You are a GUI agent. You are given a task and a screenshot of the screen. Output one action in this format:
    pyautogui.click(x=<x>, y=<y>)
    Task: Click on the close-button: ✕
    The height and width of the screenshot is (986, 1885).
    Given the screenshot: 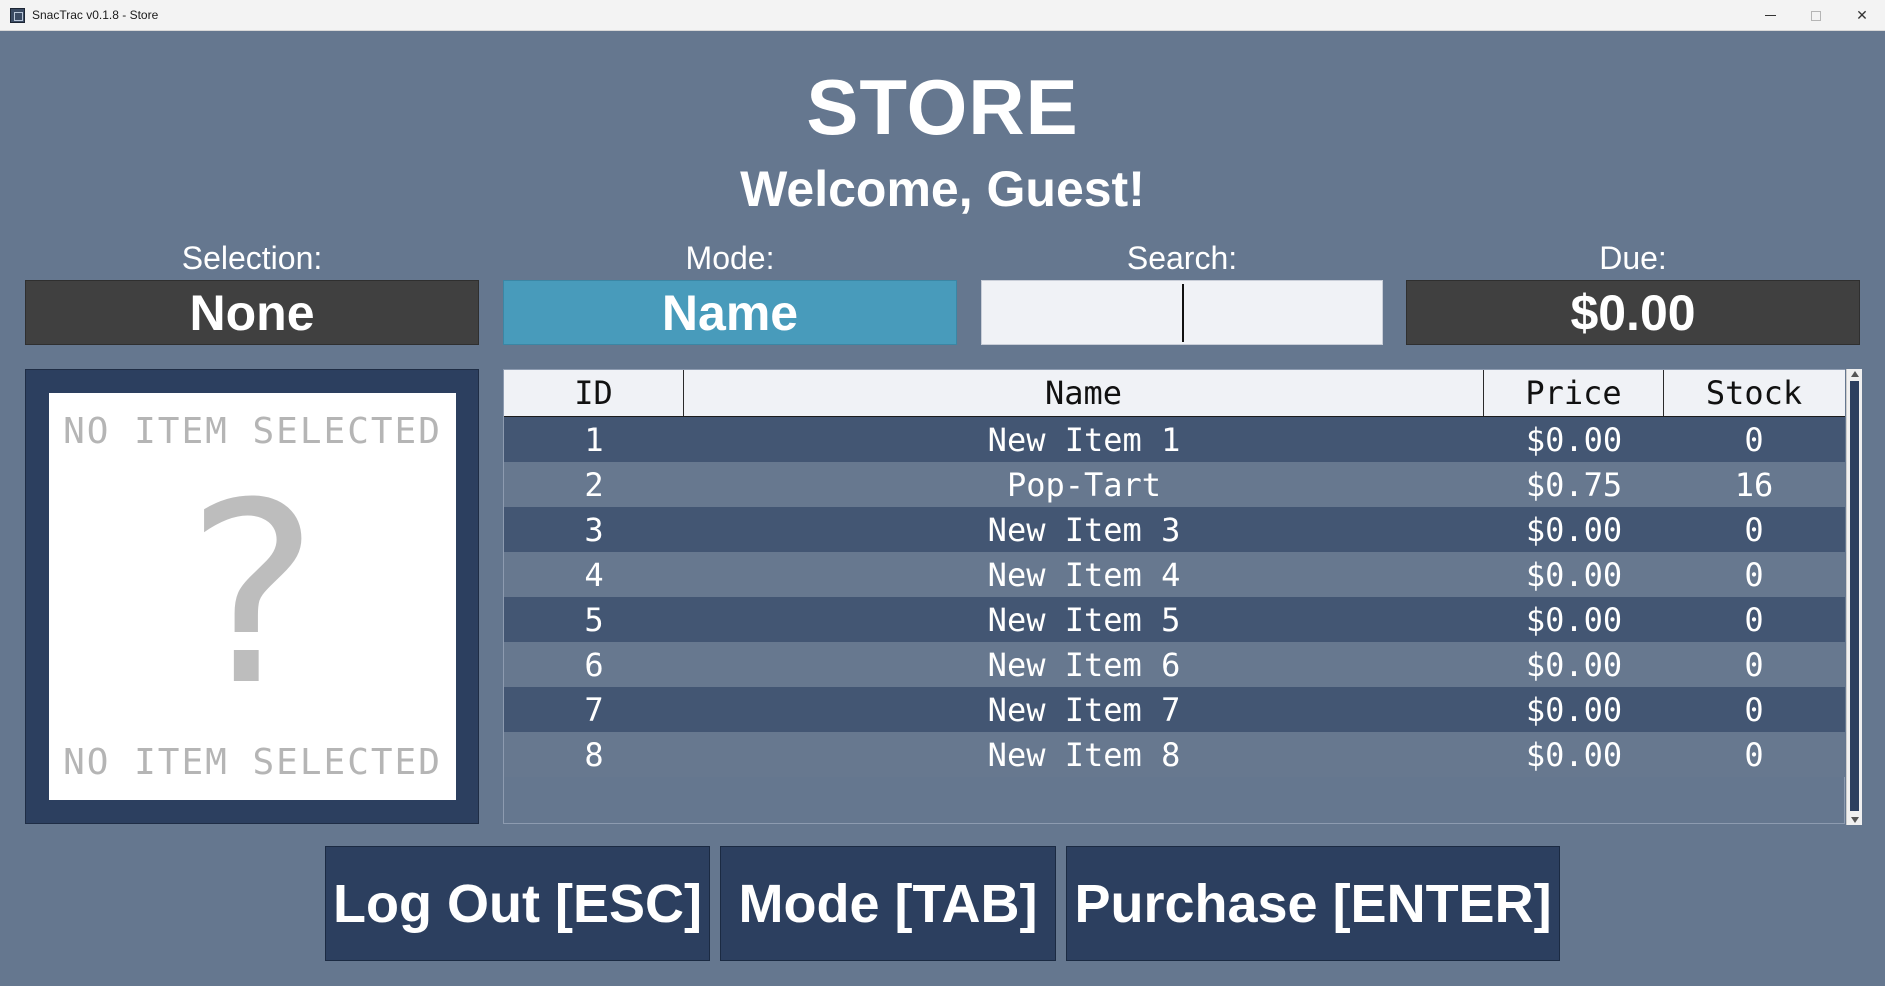 What is the action you would take?
    pyautogui.click(x=1862, y=15)
    